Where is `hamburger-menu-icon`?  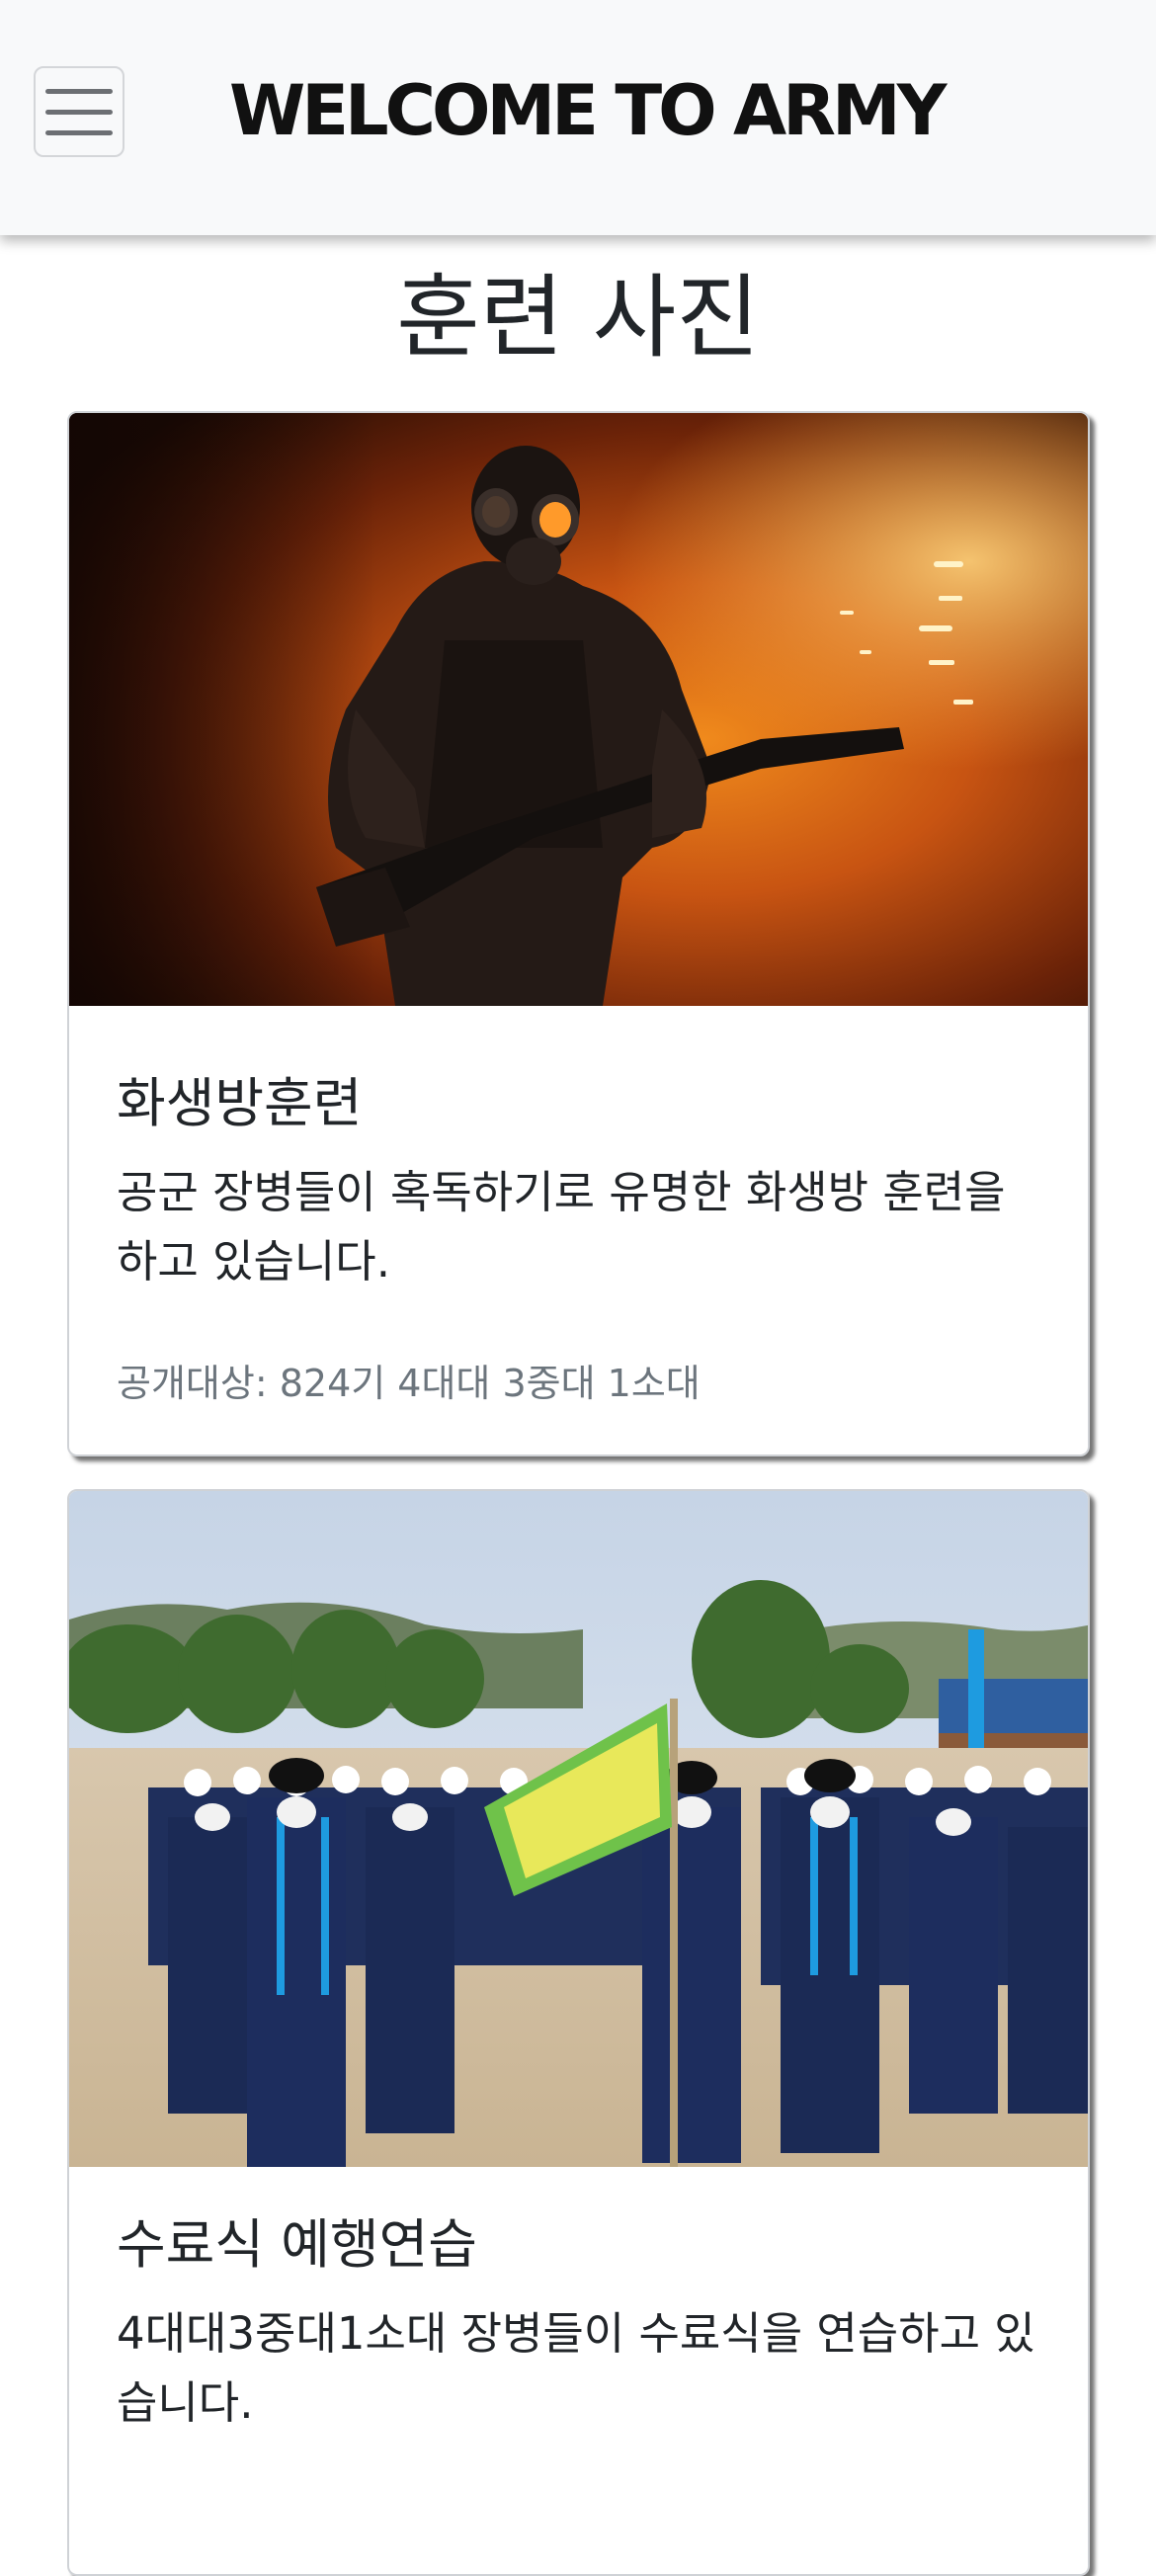
hamburger-menu-icon is located at coordinates (79, 91).